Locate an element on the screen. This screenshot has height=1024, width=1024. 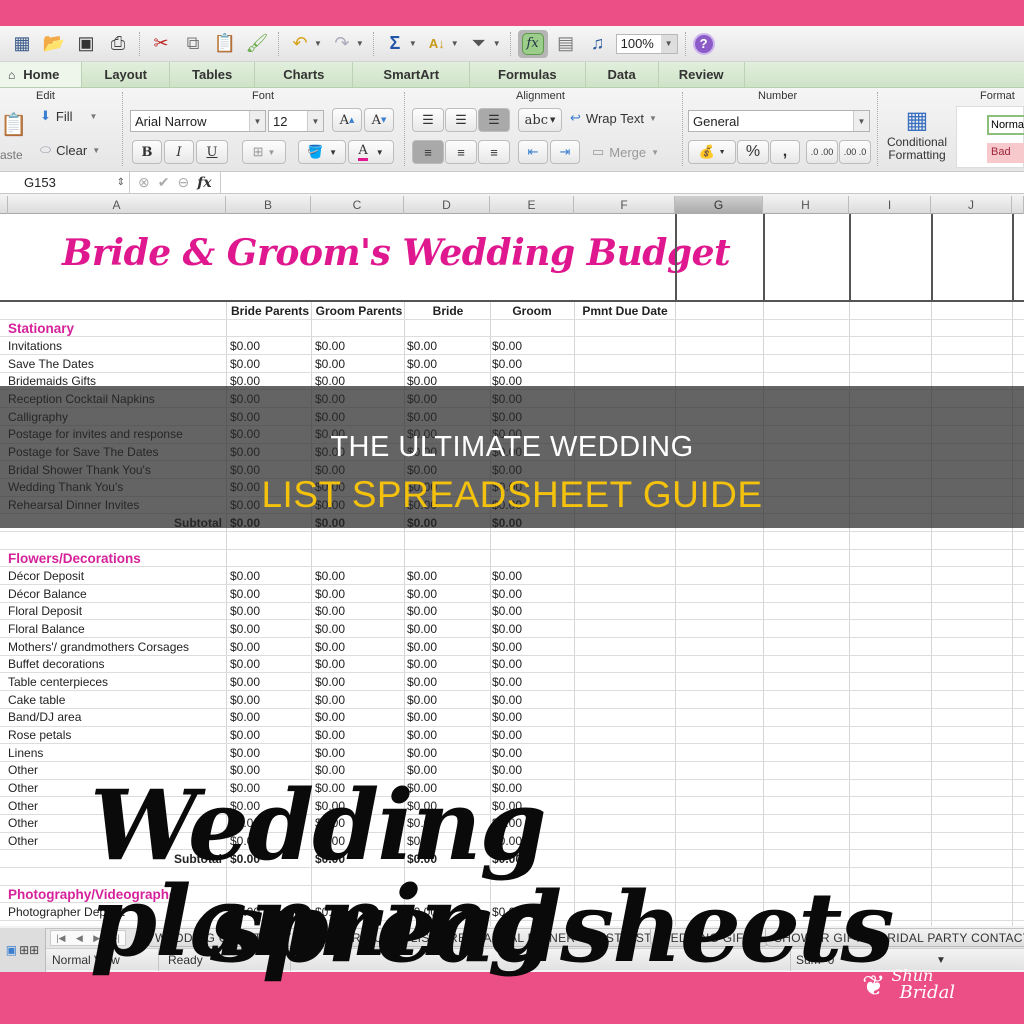
confirm-icon: ✔ is located at coordinates (164, 182).